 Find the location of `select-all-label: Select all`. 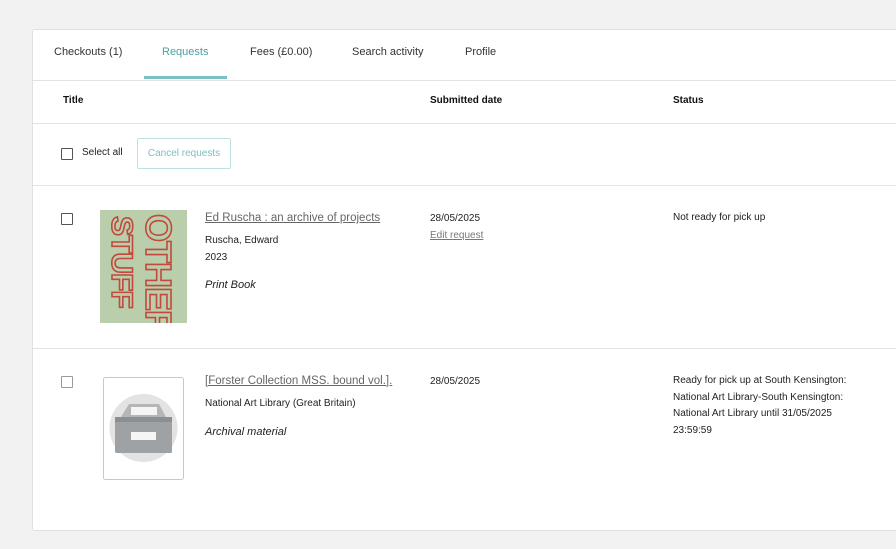

select-all-label: Select all is located at coordinates (102, 152).